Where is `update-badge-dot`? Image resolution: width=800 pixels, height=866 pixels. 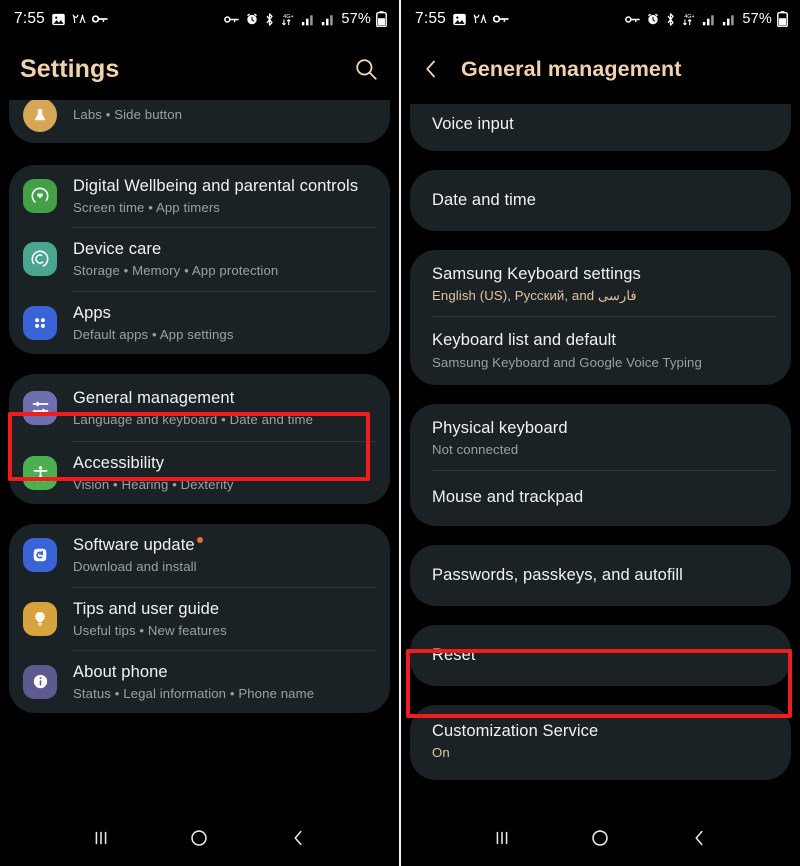 update-badge-dot is located at coordinates (199, 540).